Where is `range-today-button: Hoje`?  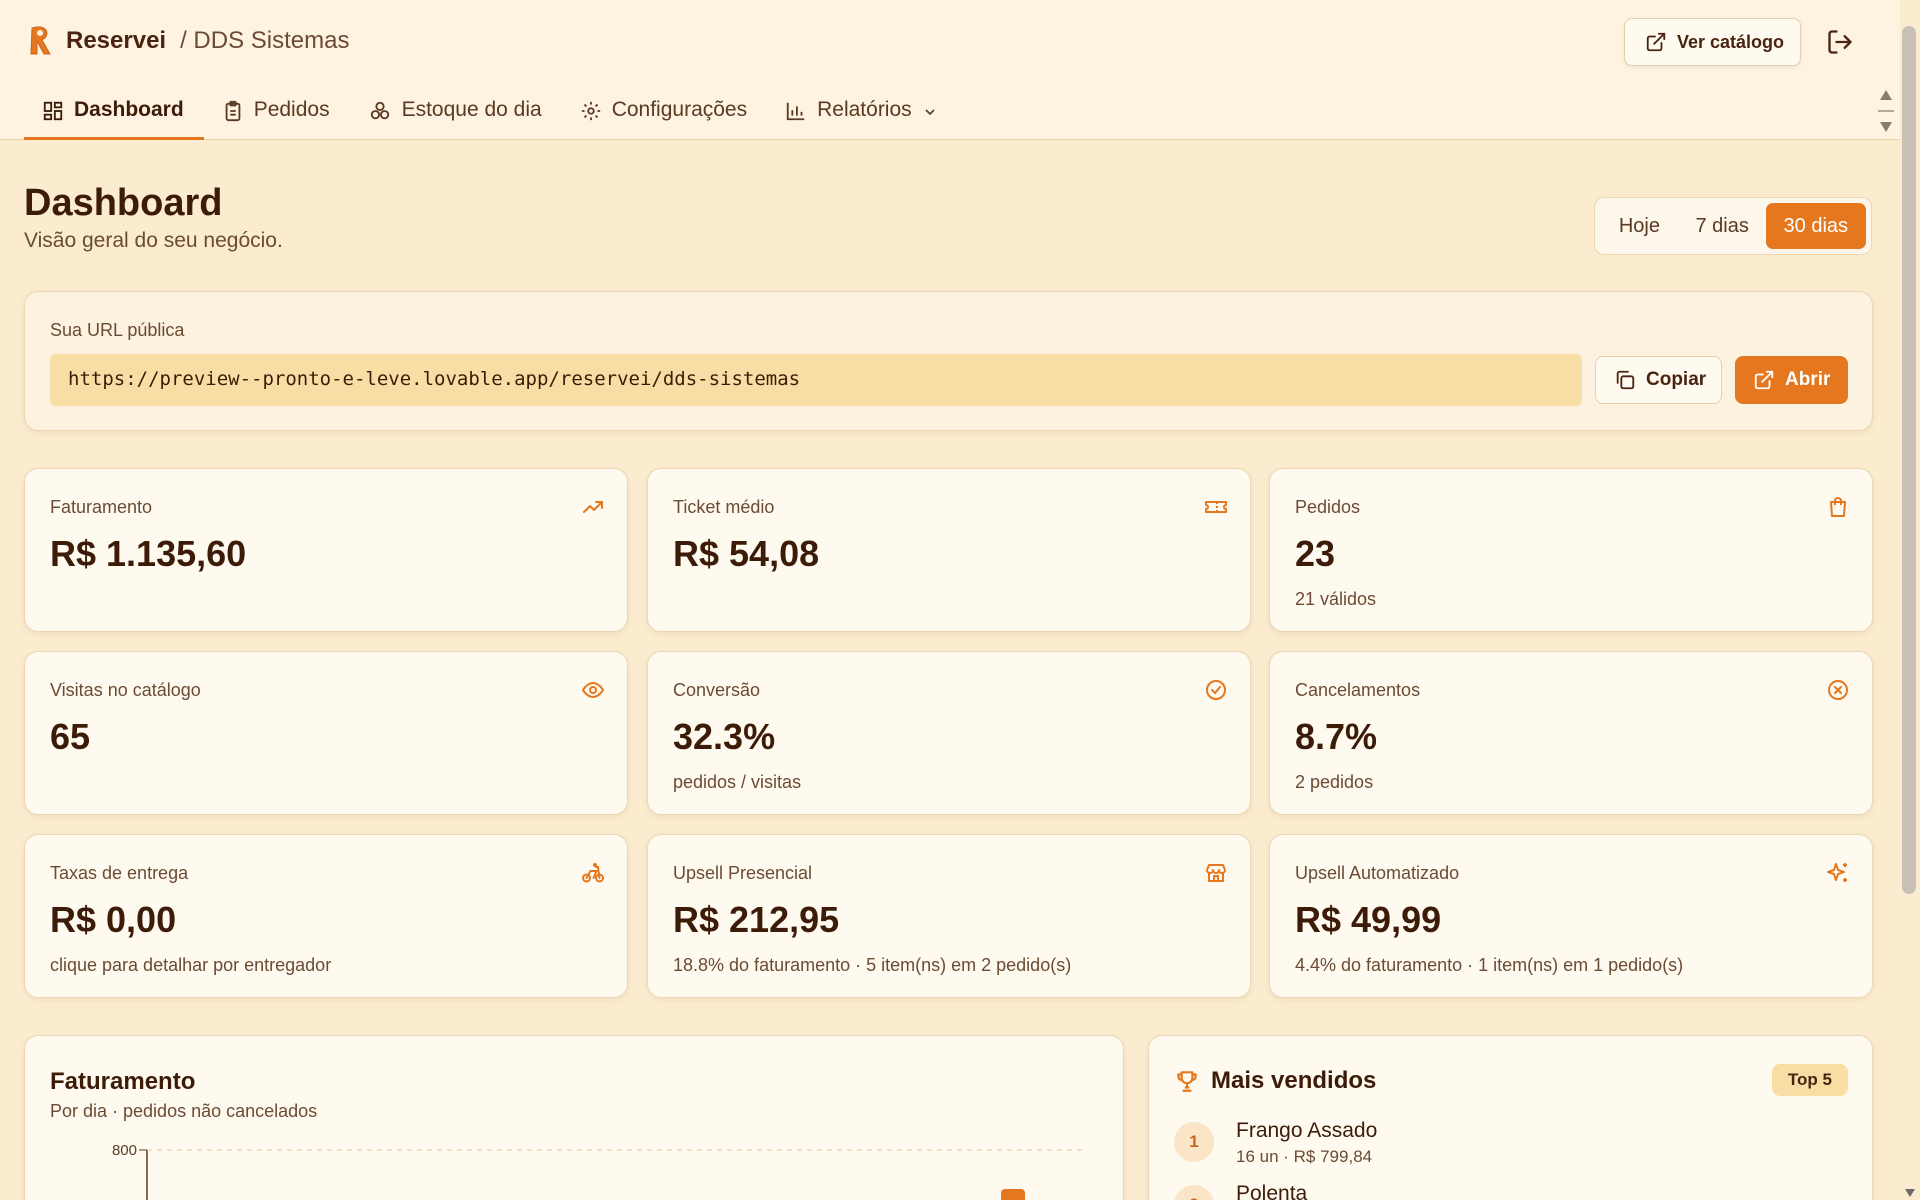
range-today-button: Hoje is located at coordinates (1639, 226).